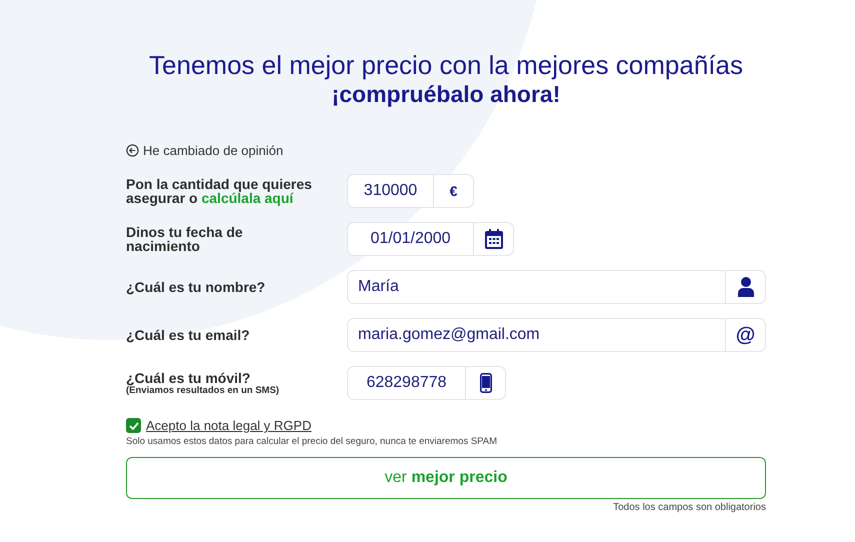  What do you see at coordinates (196, 287) in the screenshot?
I see `field-label: ¿Cuál es tu nombre?` at bounding box center [196, 287].